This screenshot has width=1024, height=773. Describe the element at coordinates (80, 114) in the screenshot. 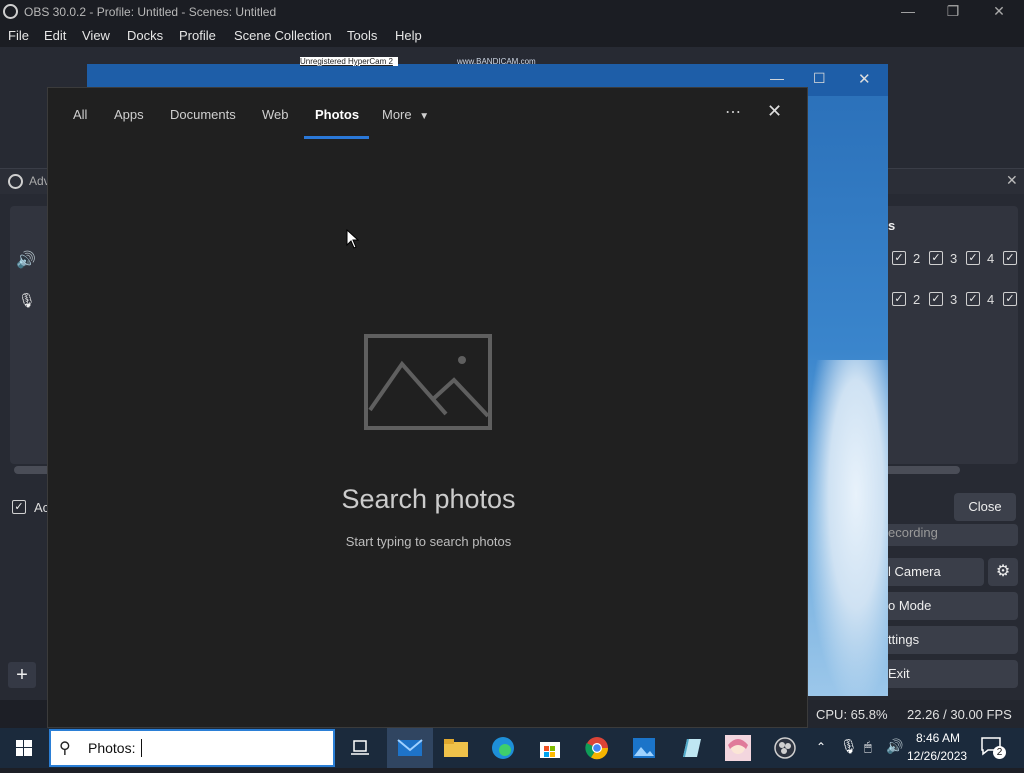

I see `tab-all: All` at that location.